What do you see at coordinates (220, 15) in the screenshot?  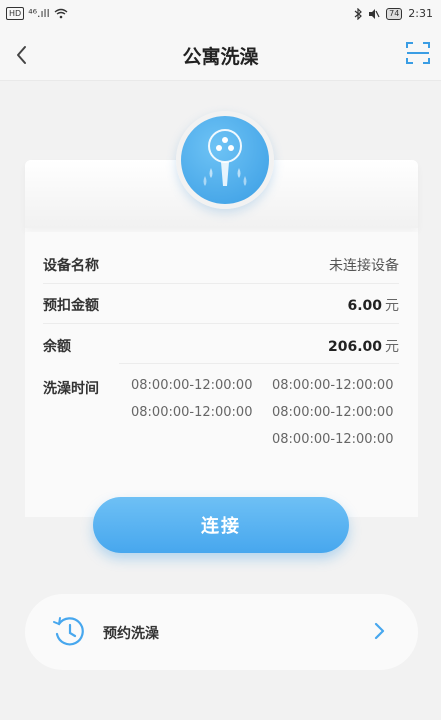 I see `status-bar: HD ⁴⁶.ıll 74 2:31` at bounding box center [220, 15].